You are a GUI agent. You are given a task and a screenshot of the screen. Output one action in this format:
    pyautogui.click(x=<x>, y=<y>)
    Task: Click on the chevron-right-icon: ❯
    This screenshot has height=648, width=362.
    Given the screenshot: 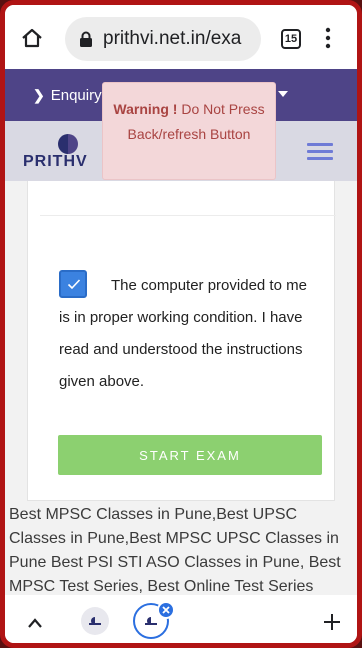 What is the action you would take?
    pyautogui.click(x=39, y=95)
    